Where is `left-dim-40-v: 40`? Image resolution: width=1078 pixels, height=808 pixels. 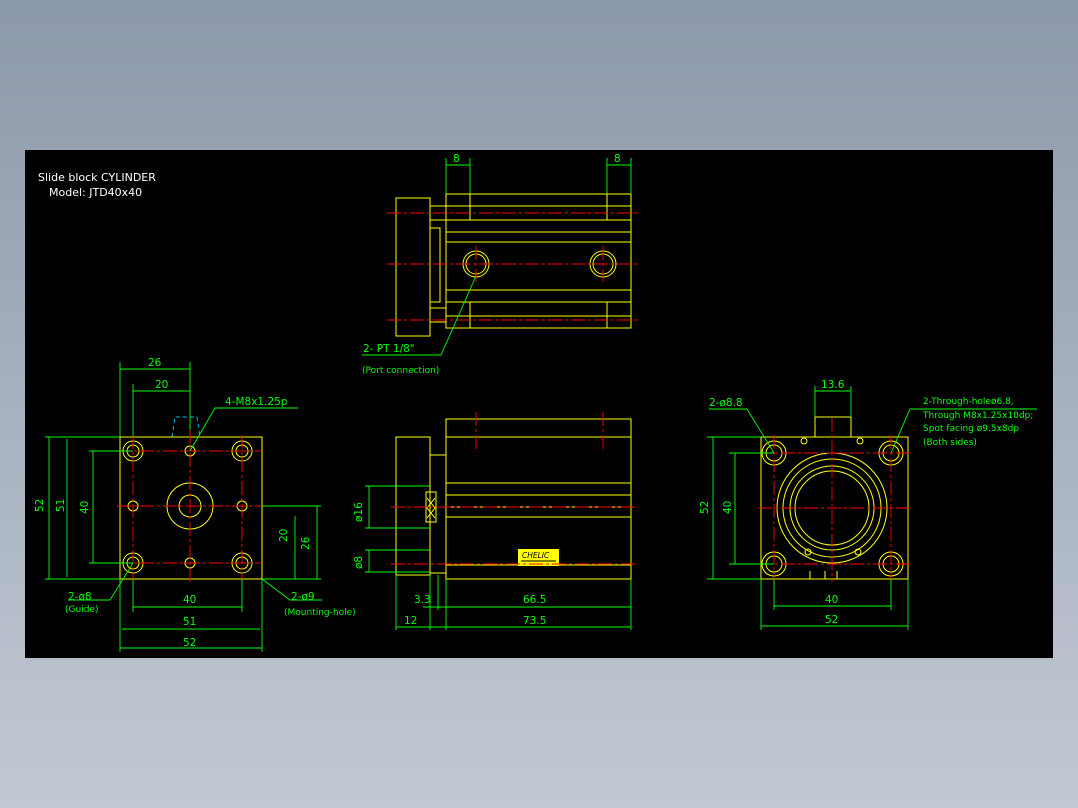
left-dim-40-v: 40 is located at coordinates (85, 507).